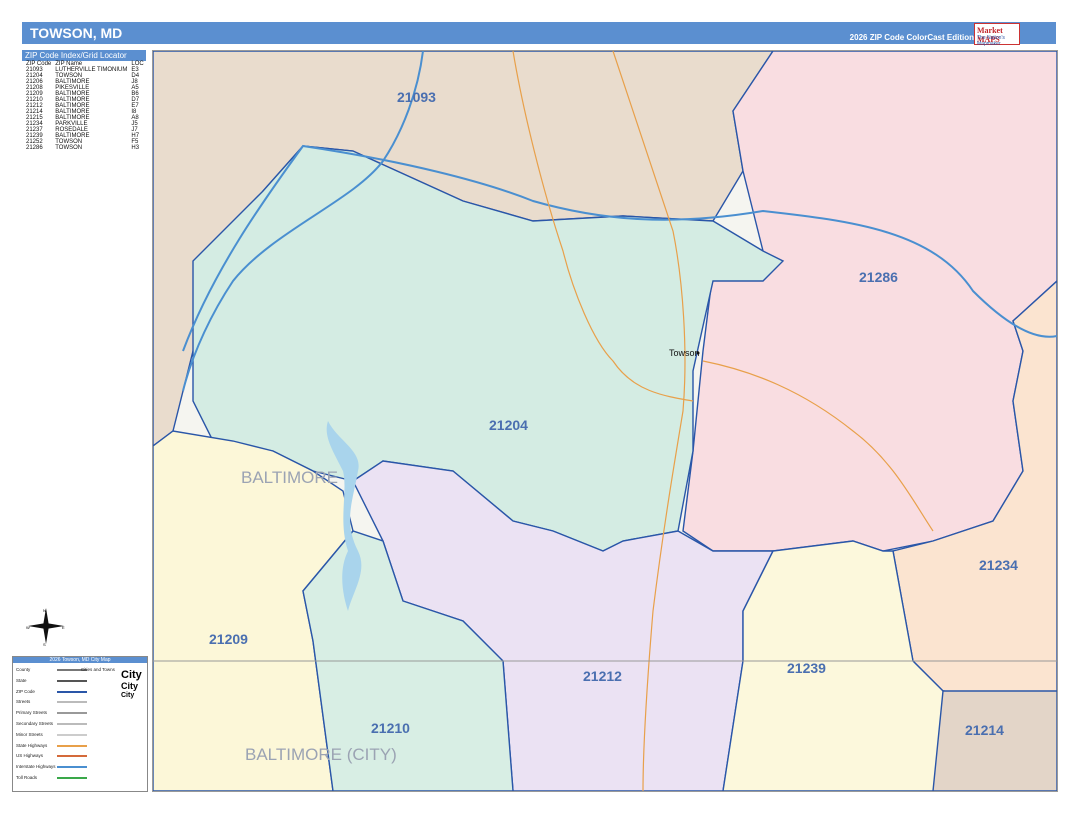  I want to click on zip-name-cell: TOWSON, so click(69, 148).